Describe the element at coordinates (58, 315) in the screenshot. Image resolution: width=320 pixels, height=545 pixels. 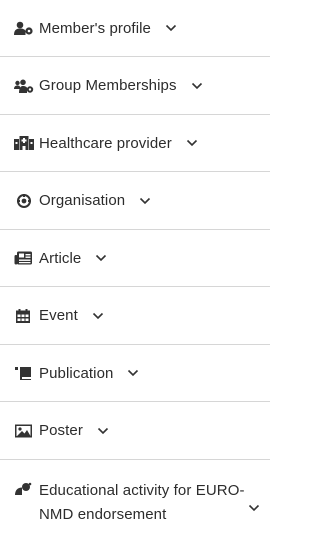
I see `menu-item-label: Event` at that location.